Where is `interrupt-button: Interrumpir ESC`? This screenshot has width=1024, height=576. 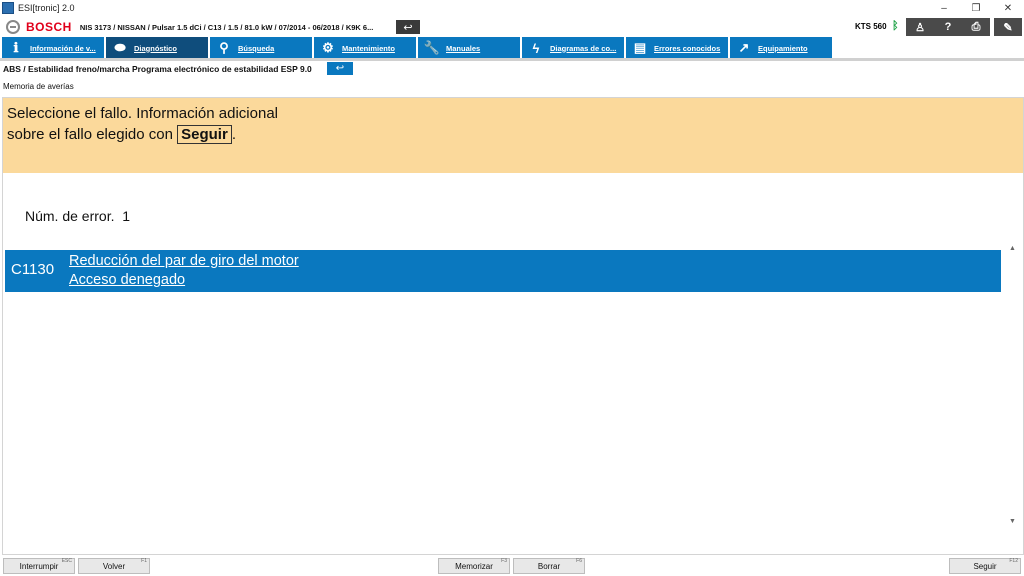
interrupt-button: Interrumpir ESC is located at coordinates (39, 566).